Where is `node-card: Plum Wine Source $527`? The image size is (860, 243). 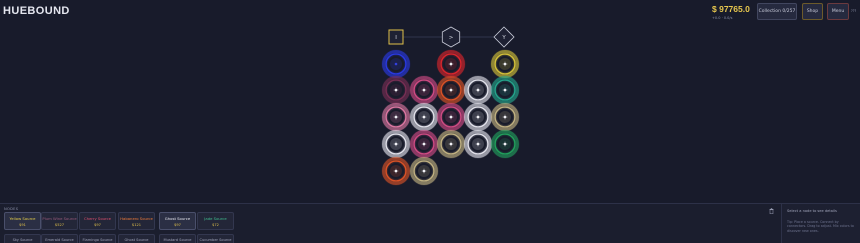
node-card: Plum Wine Source $527 is located at coordinates (59, 221).